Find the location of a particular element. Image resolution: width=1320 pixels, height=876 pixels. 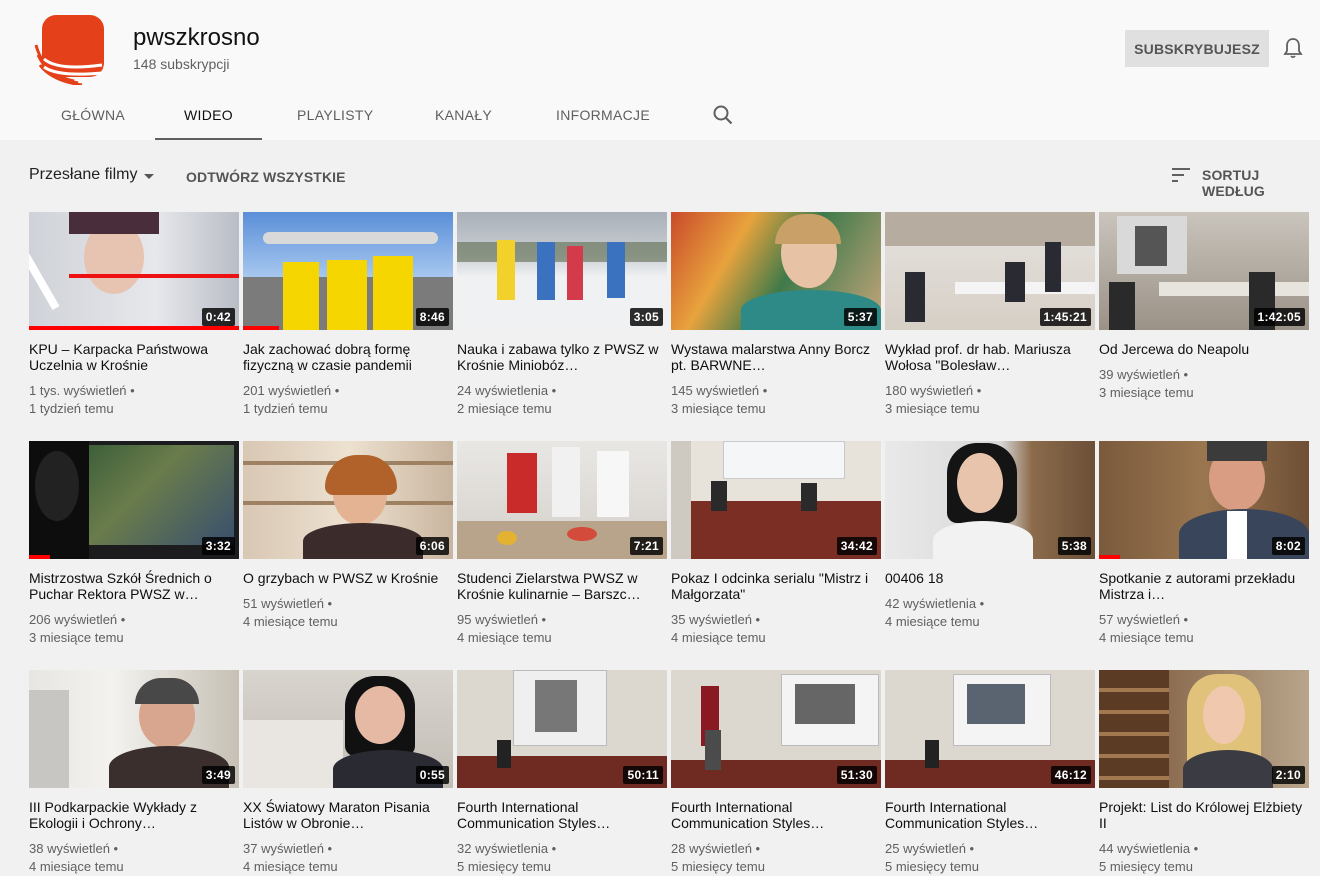

video-thumbnail: 5:37 is located at coordinates (776, 271).